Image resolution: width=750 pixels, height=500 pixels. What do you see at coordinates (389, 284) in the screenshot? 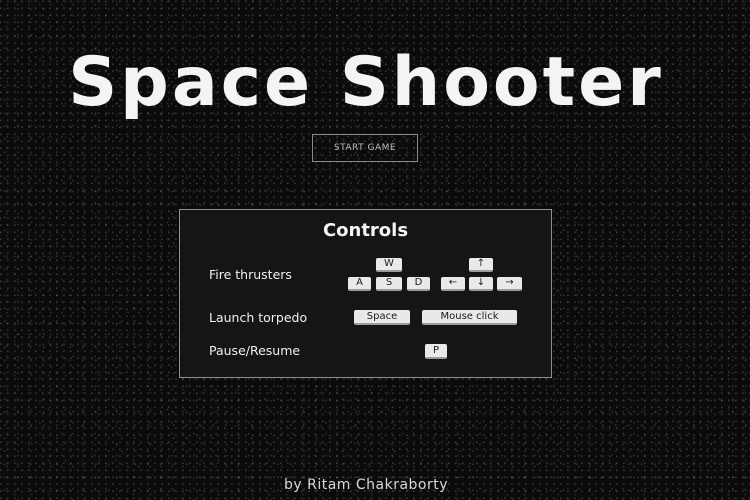
I see `key-s: S` at bounding box center [389, 284].